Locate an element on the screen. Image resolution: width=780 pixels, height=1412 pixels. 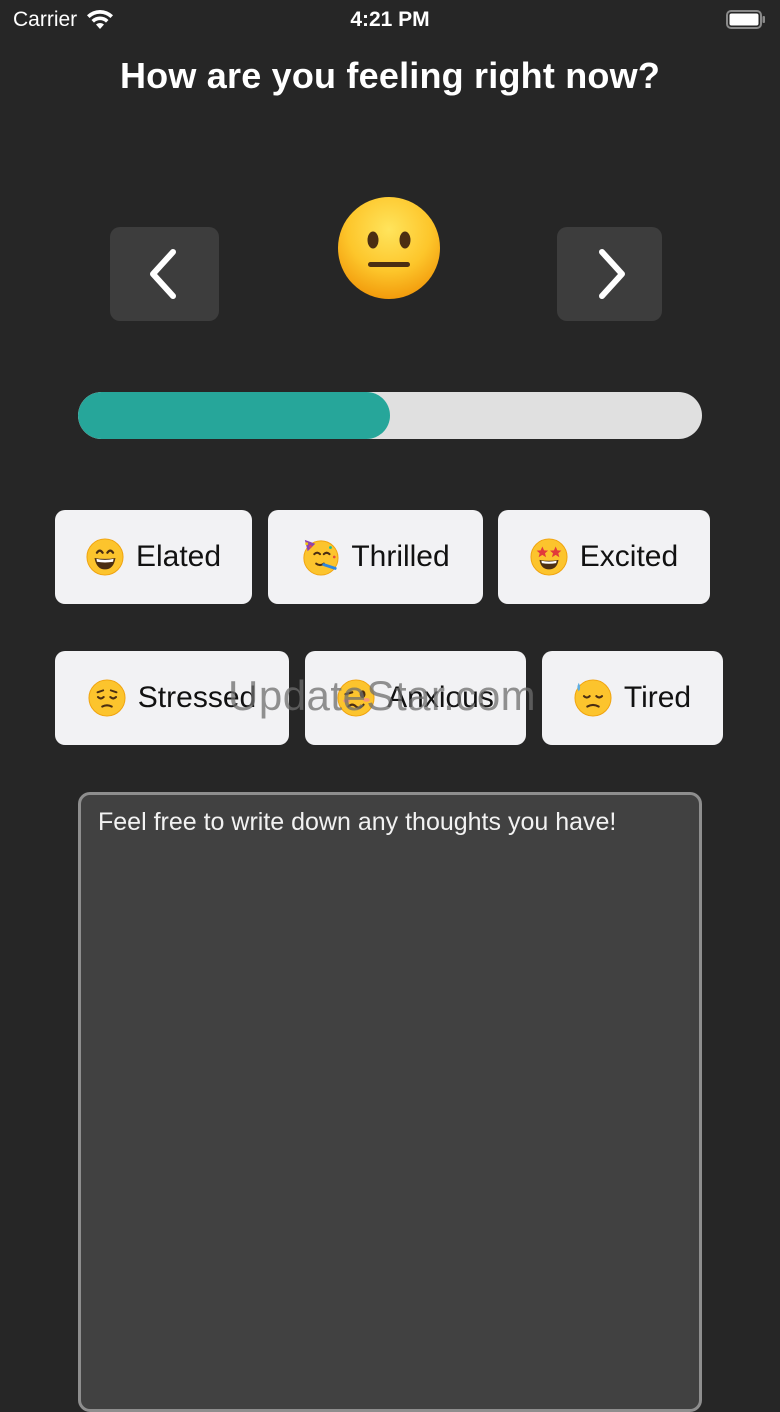
mood-chip-tired: Tired is located at coordinates (632, 698).